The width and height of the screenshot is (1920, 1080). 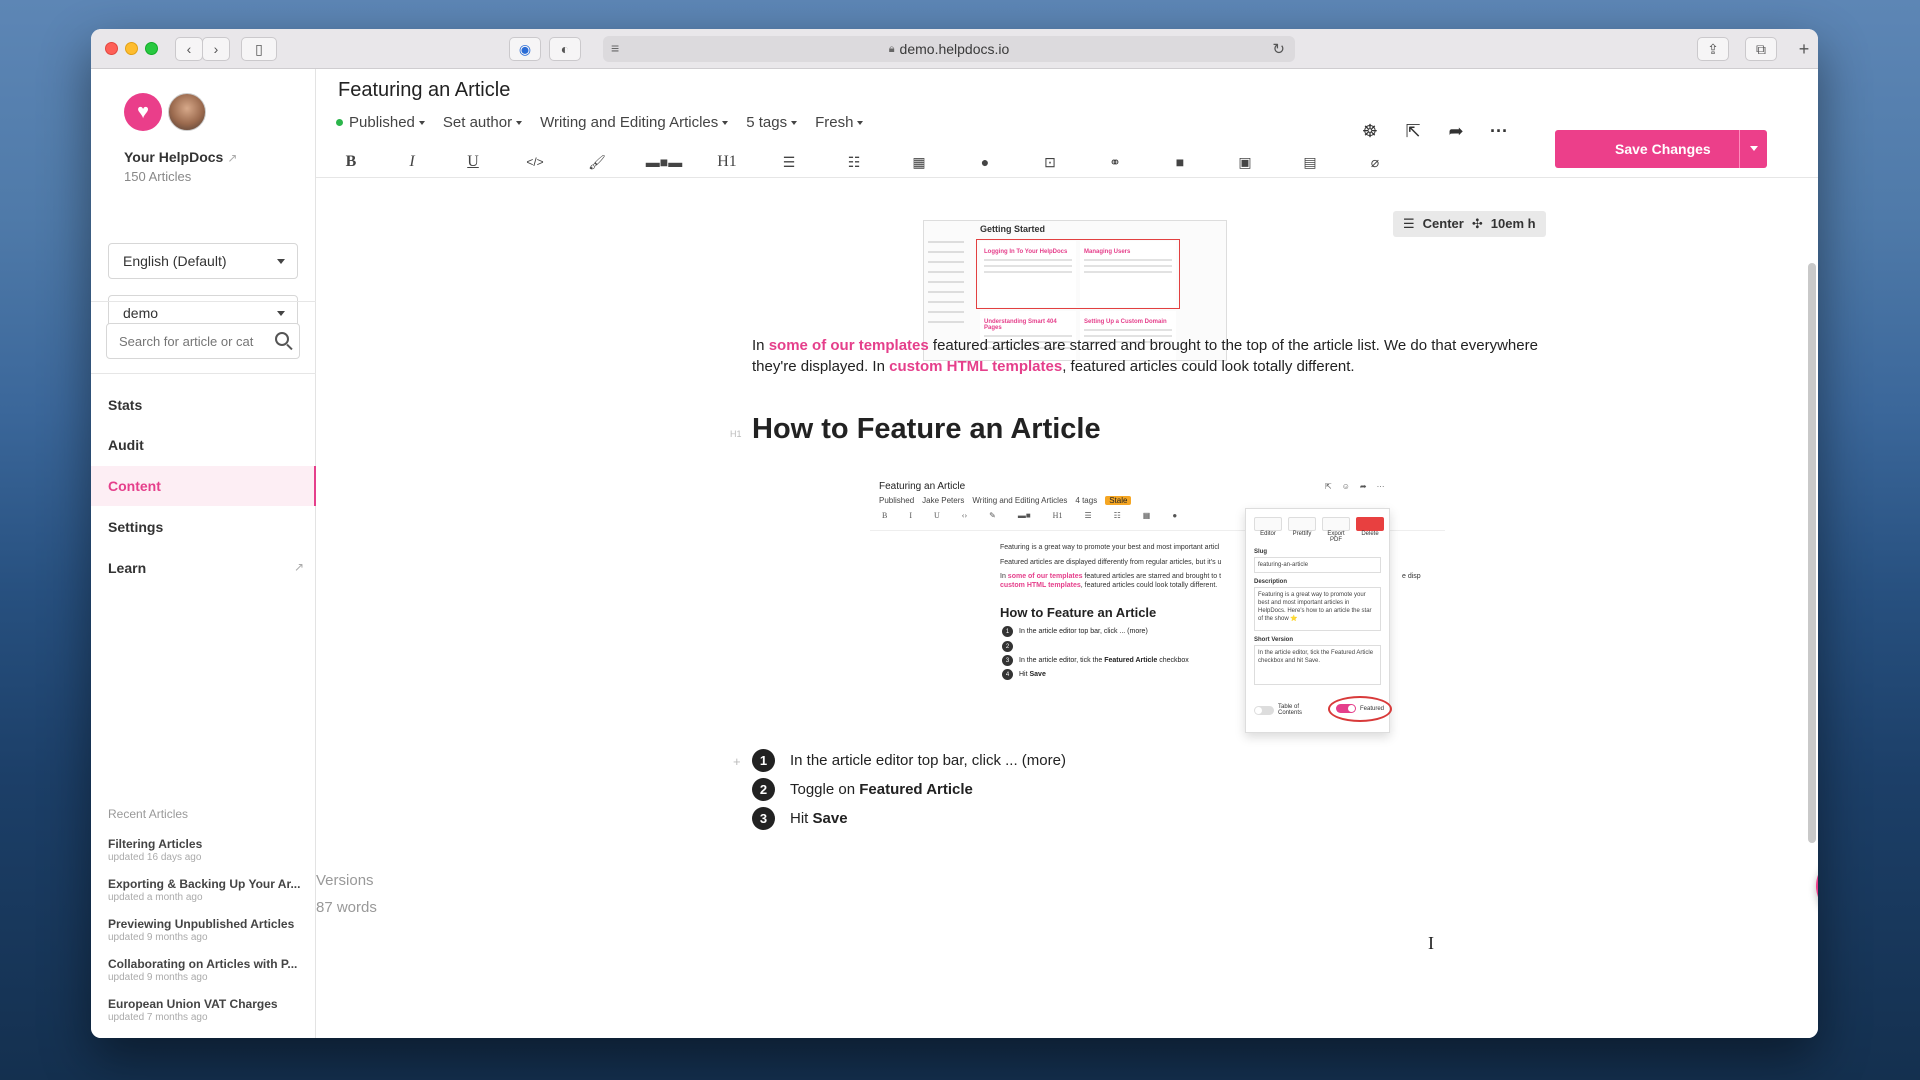 What do you see at coordinates (950, 286) in the screenshot?
I see `screenshot-sidebar` at bounding box center [950, 286].